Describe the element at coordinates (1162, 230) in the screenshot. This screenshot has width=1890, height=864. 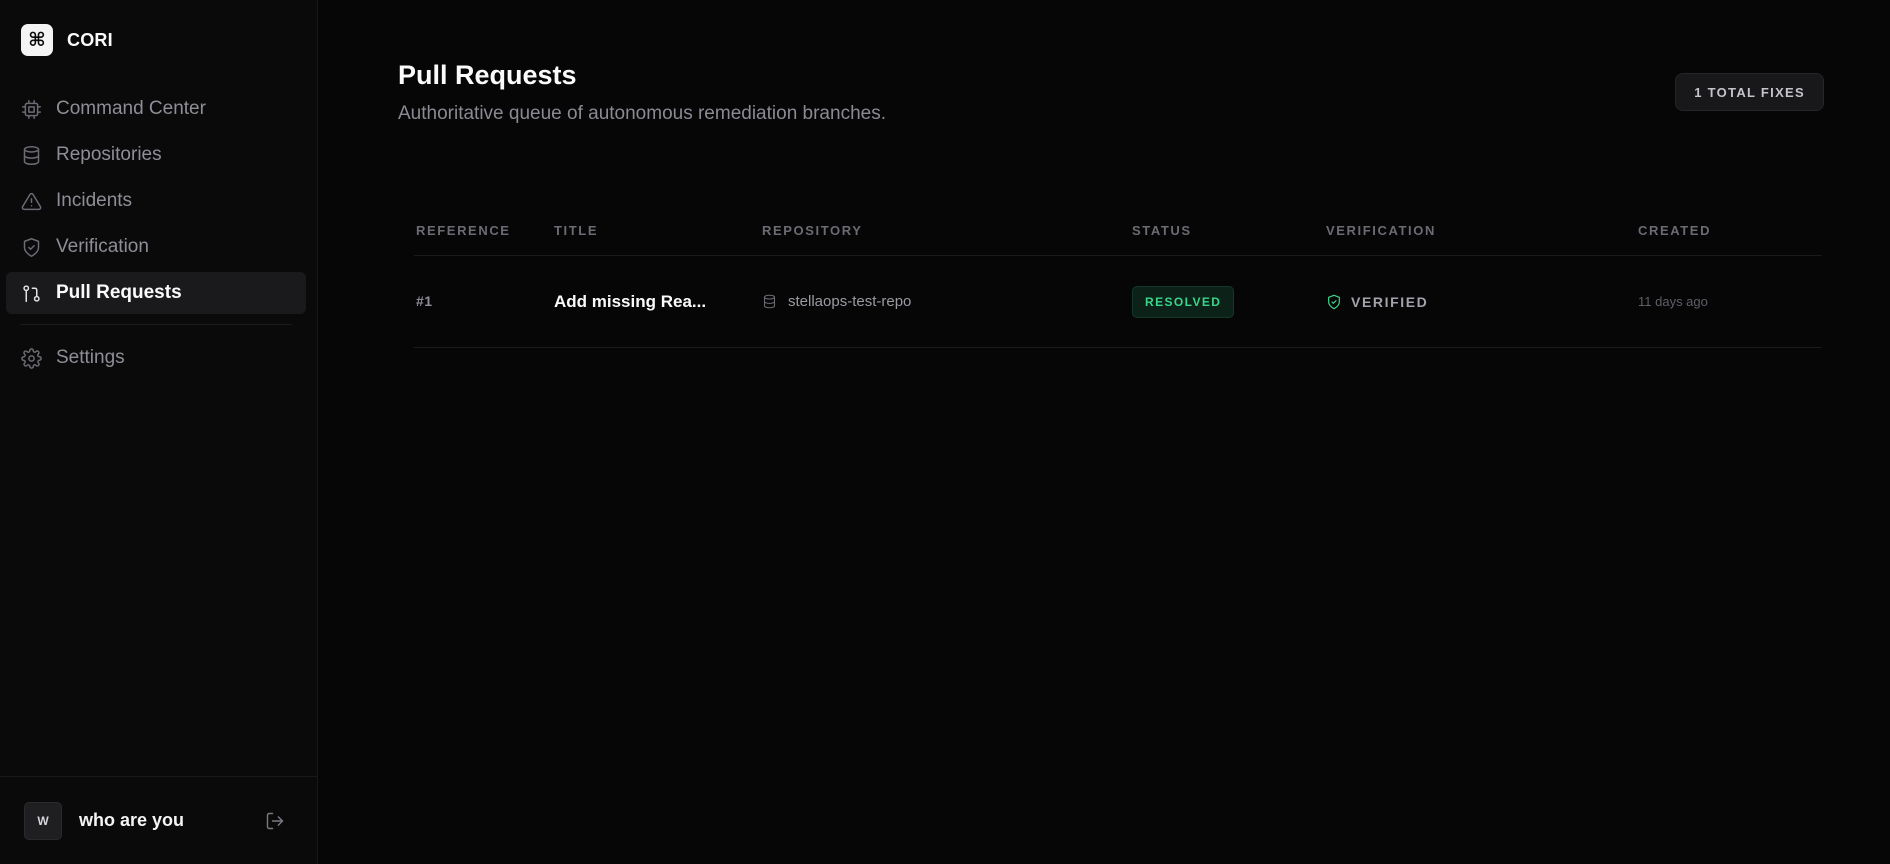
I see `column-header-status: STATUS` at that location.